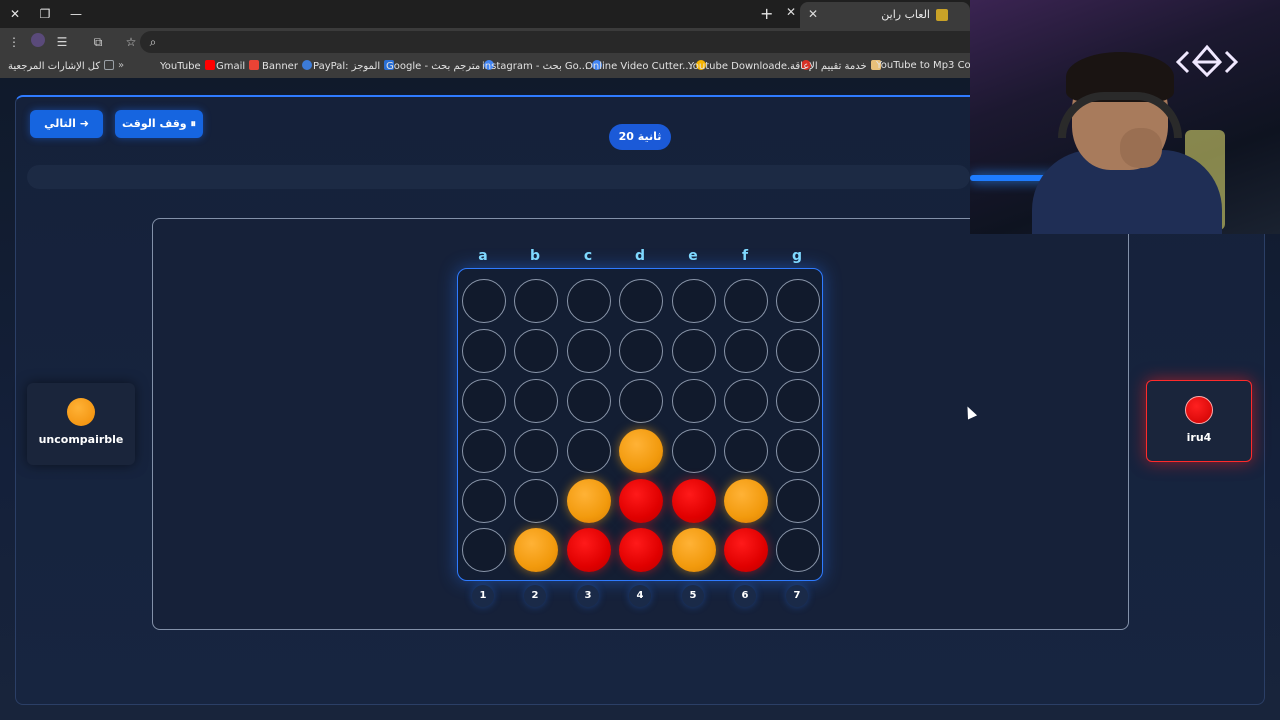  Describe the element at coordinates (14, 42) in the screenshot. I see `menu-kebab-icon: ⋮` at that location.